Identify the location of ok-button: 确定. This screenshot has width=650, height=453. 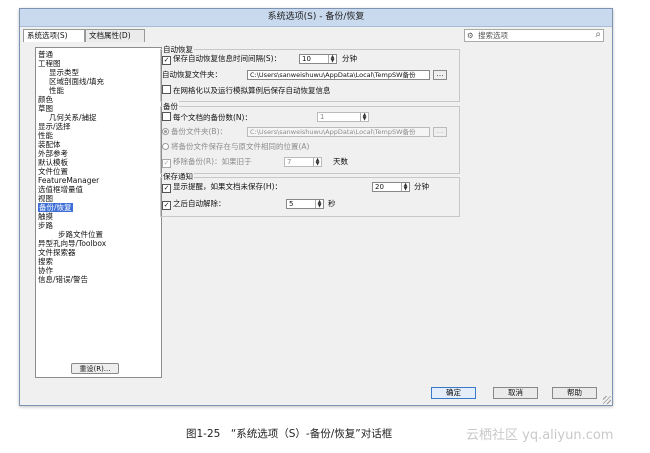
(453, 393).